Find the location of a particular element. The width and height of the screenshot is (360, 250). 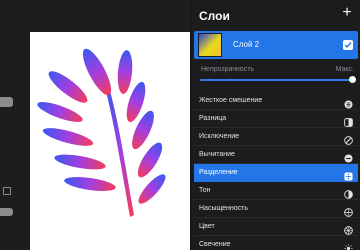

blend-mode-label: Разделение is located at coordinates (218, 172).